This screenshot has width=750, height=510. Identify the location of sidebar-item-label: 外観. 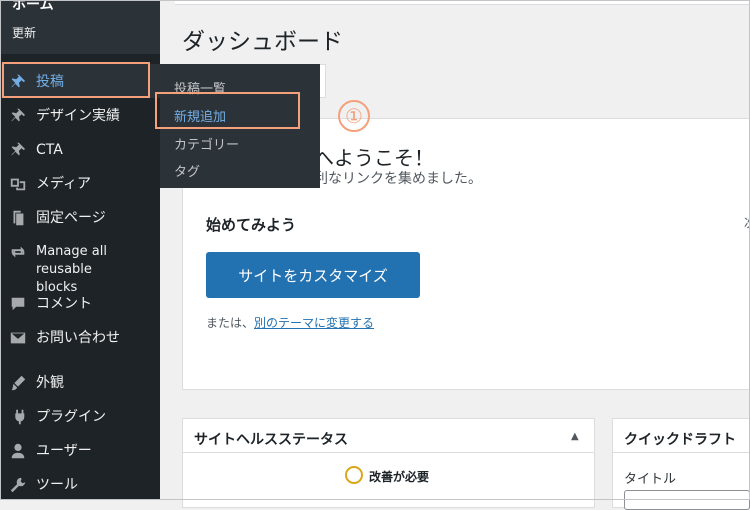
(50, 383).